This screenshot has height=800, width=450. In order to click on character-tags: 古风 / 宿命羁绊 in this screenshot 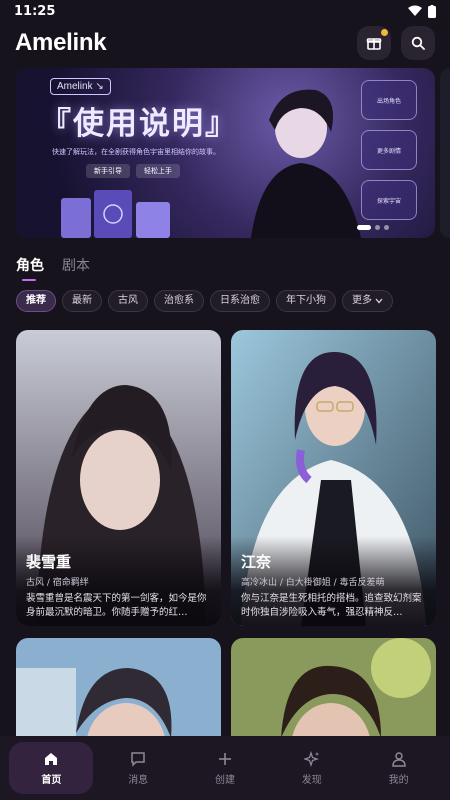, I will do `click(57, 583)`.